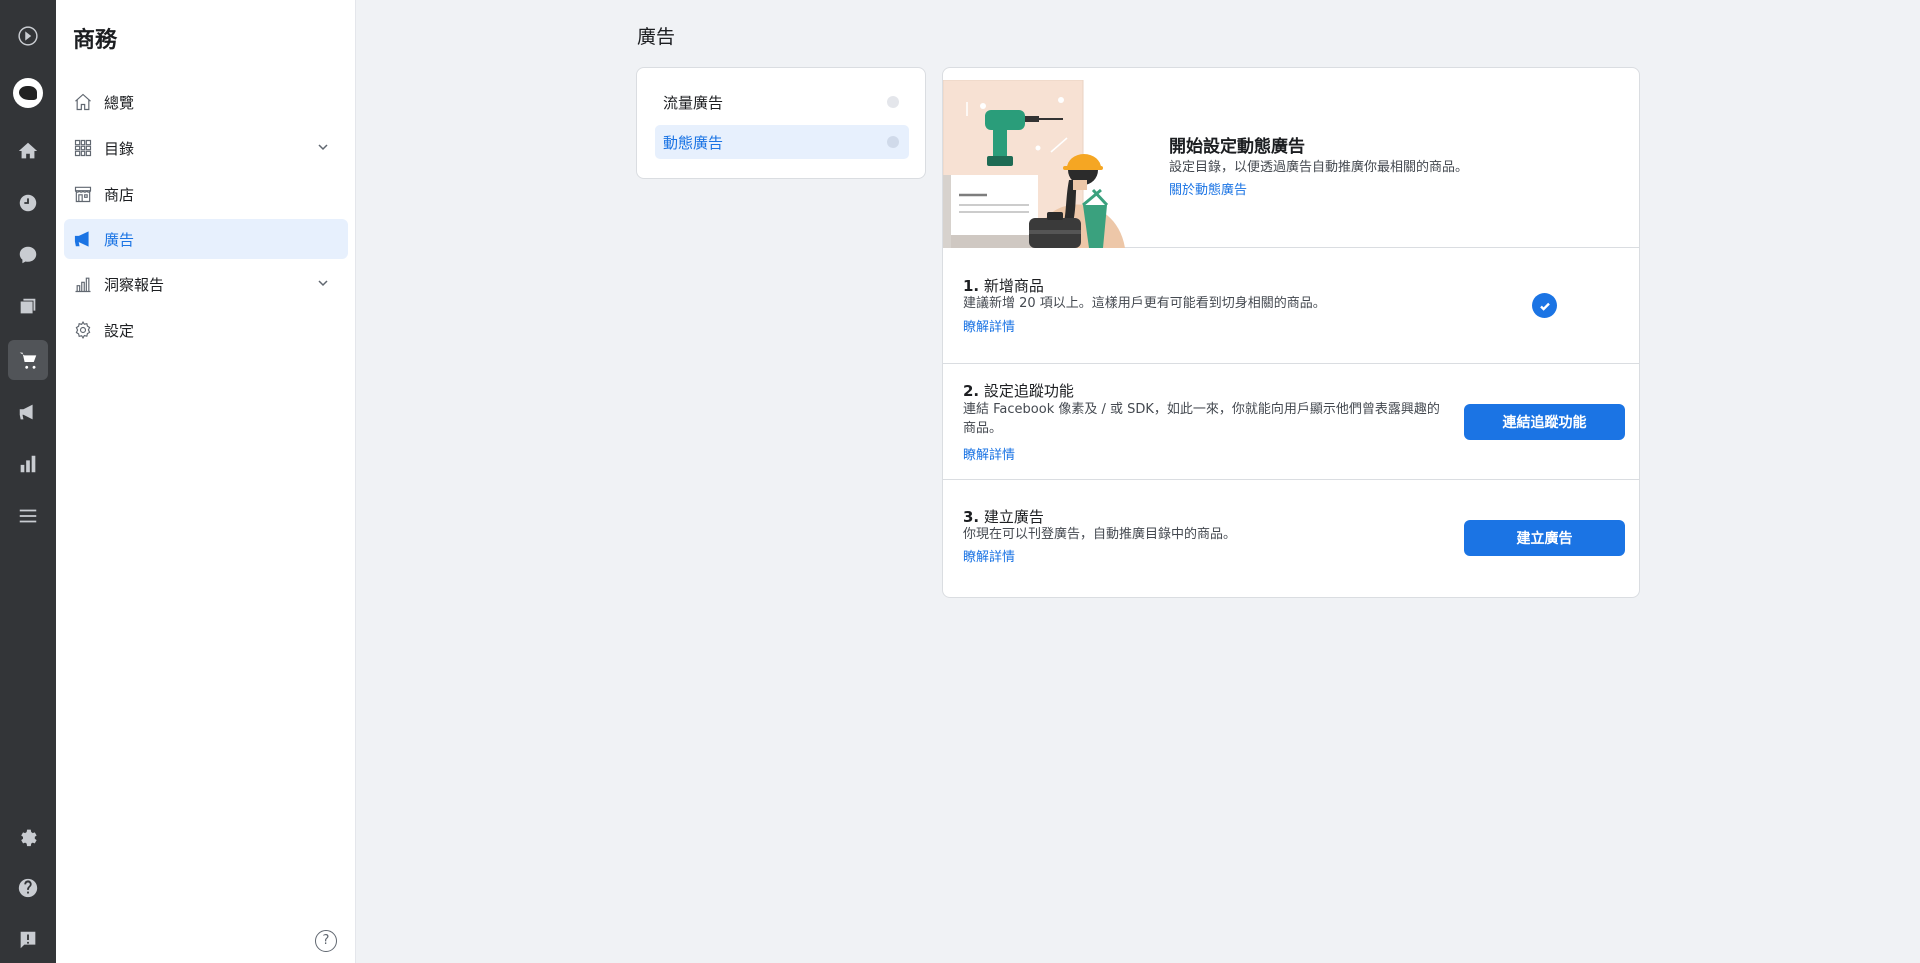  I want to click on step-title-text: 新增商品, so click(1013, 286).